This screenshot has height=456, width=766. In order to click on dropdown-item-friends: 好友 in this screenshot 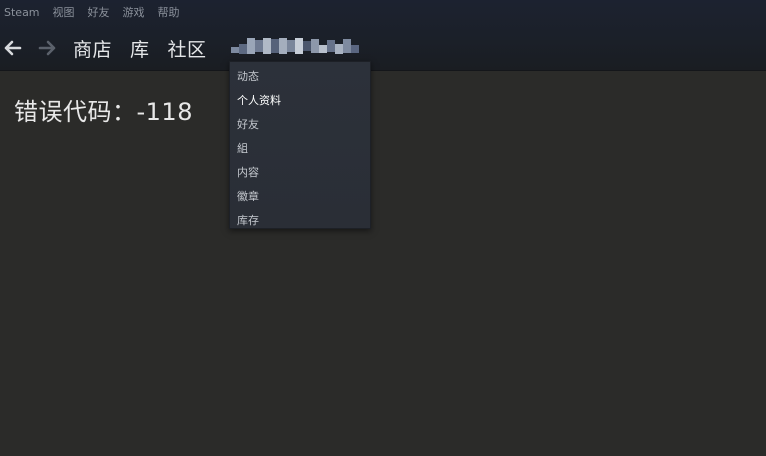, I will do `click(300, 125)`.